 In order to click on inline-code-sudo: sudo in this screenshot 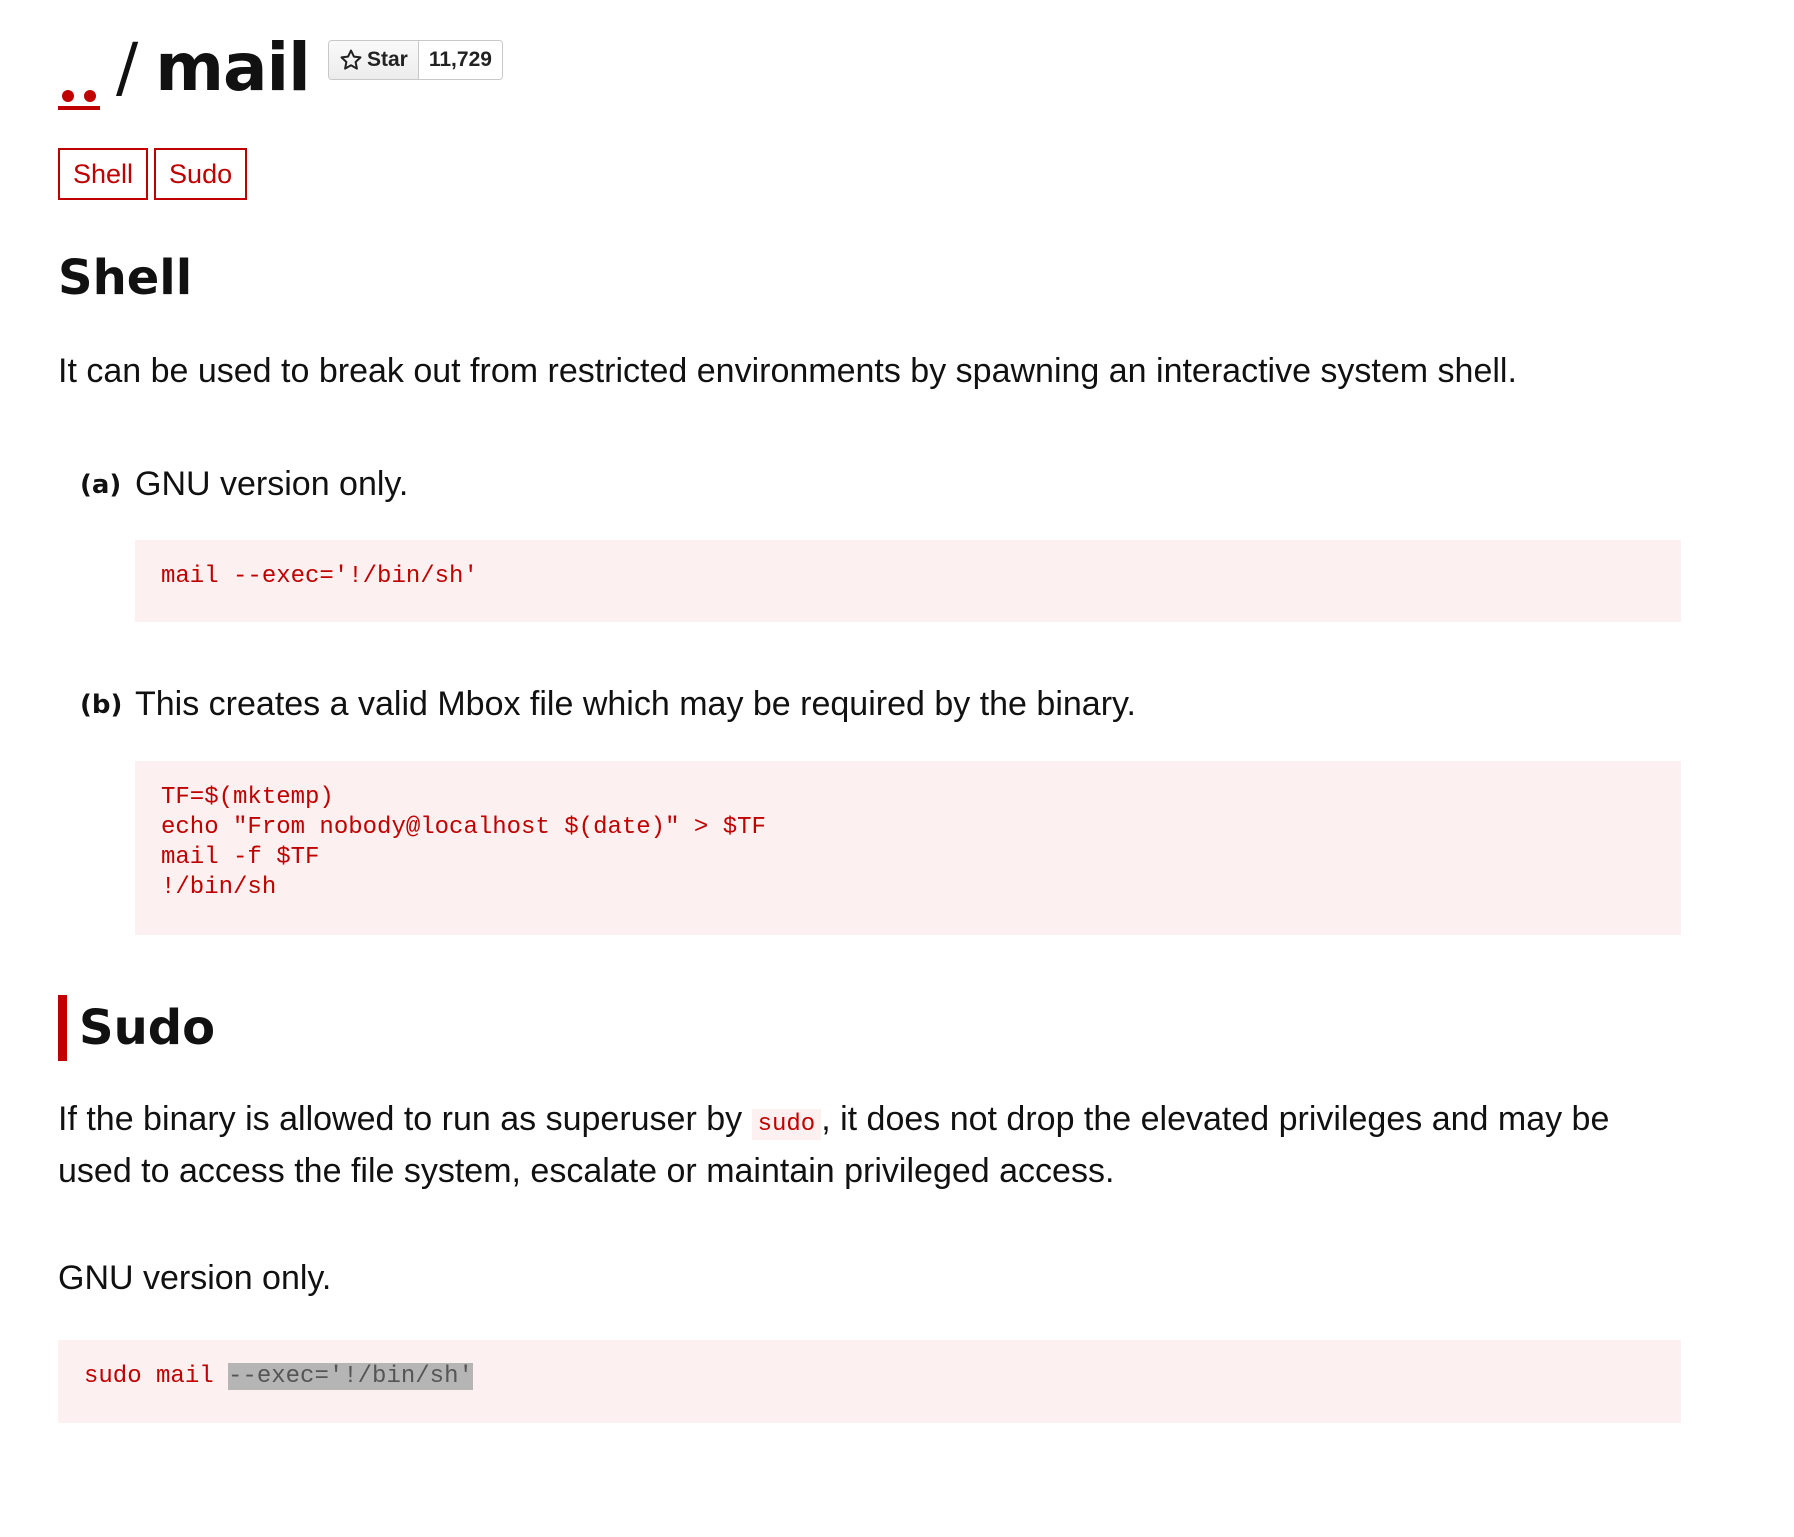, I will do `click(786, 1124)`.